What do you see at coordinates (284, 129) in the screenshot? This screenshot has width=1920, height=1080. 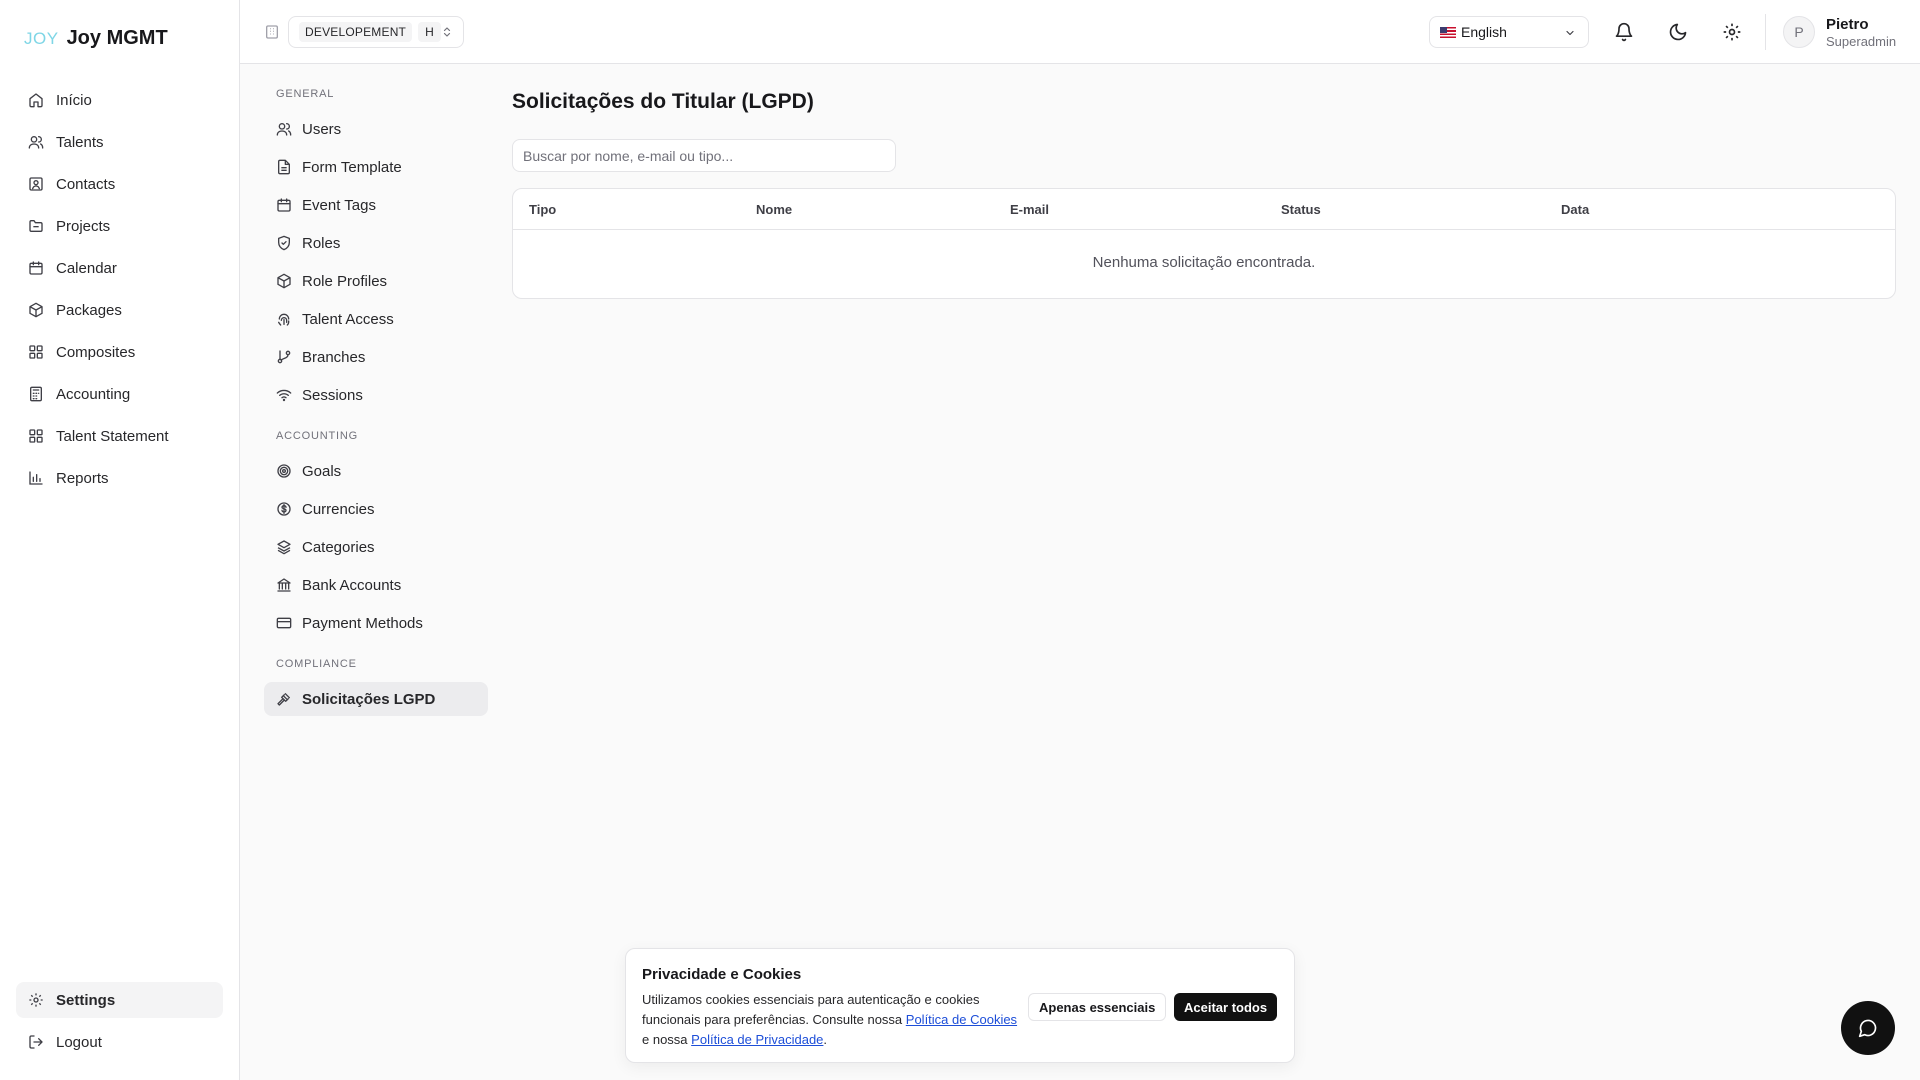 I see `users-icon` at bounding box center [284, 129].